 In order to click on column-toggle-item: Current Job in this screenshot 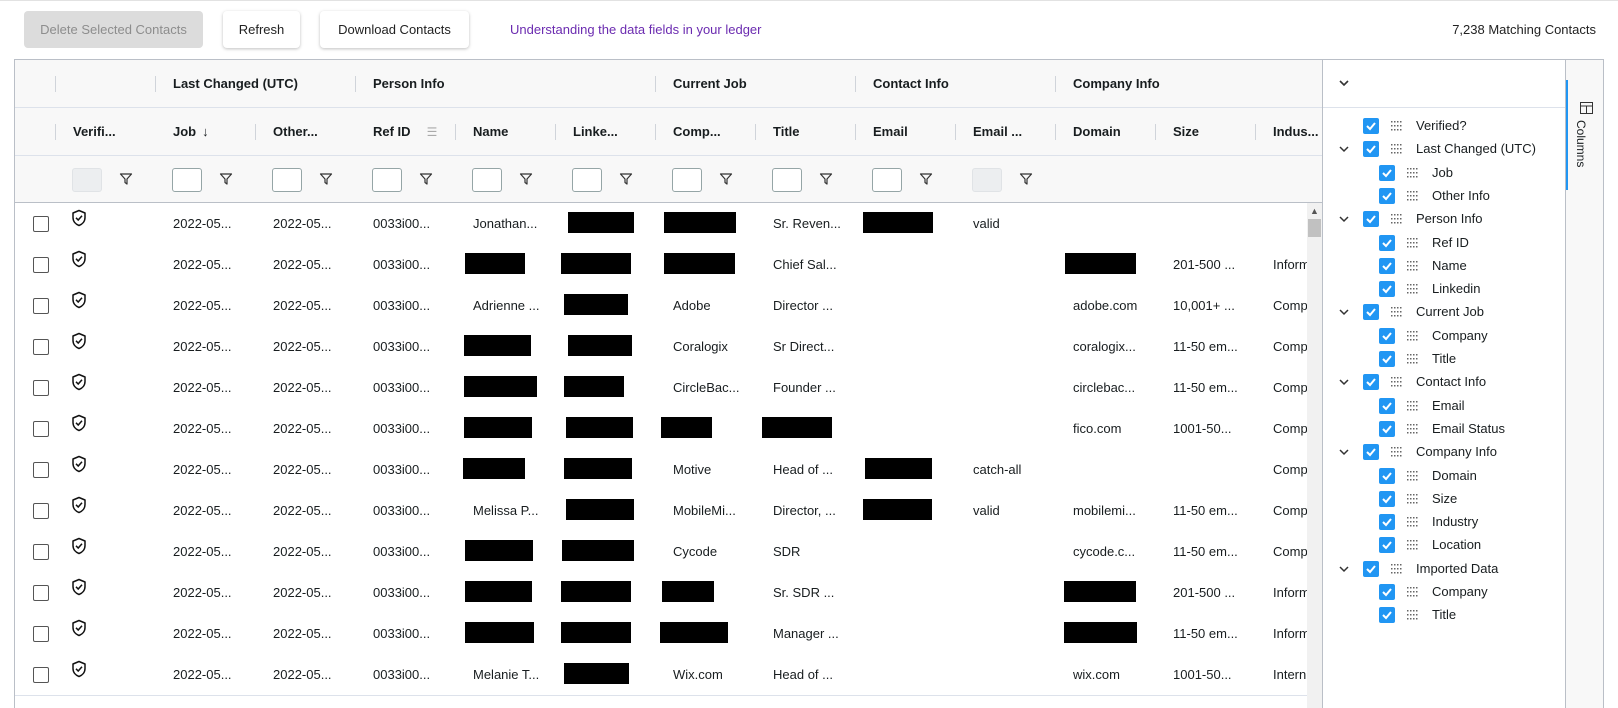, I will do `click(1438, 312)`.